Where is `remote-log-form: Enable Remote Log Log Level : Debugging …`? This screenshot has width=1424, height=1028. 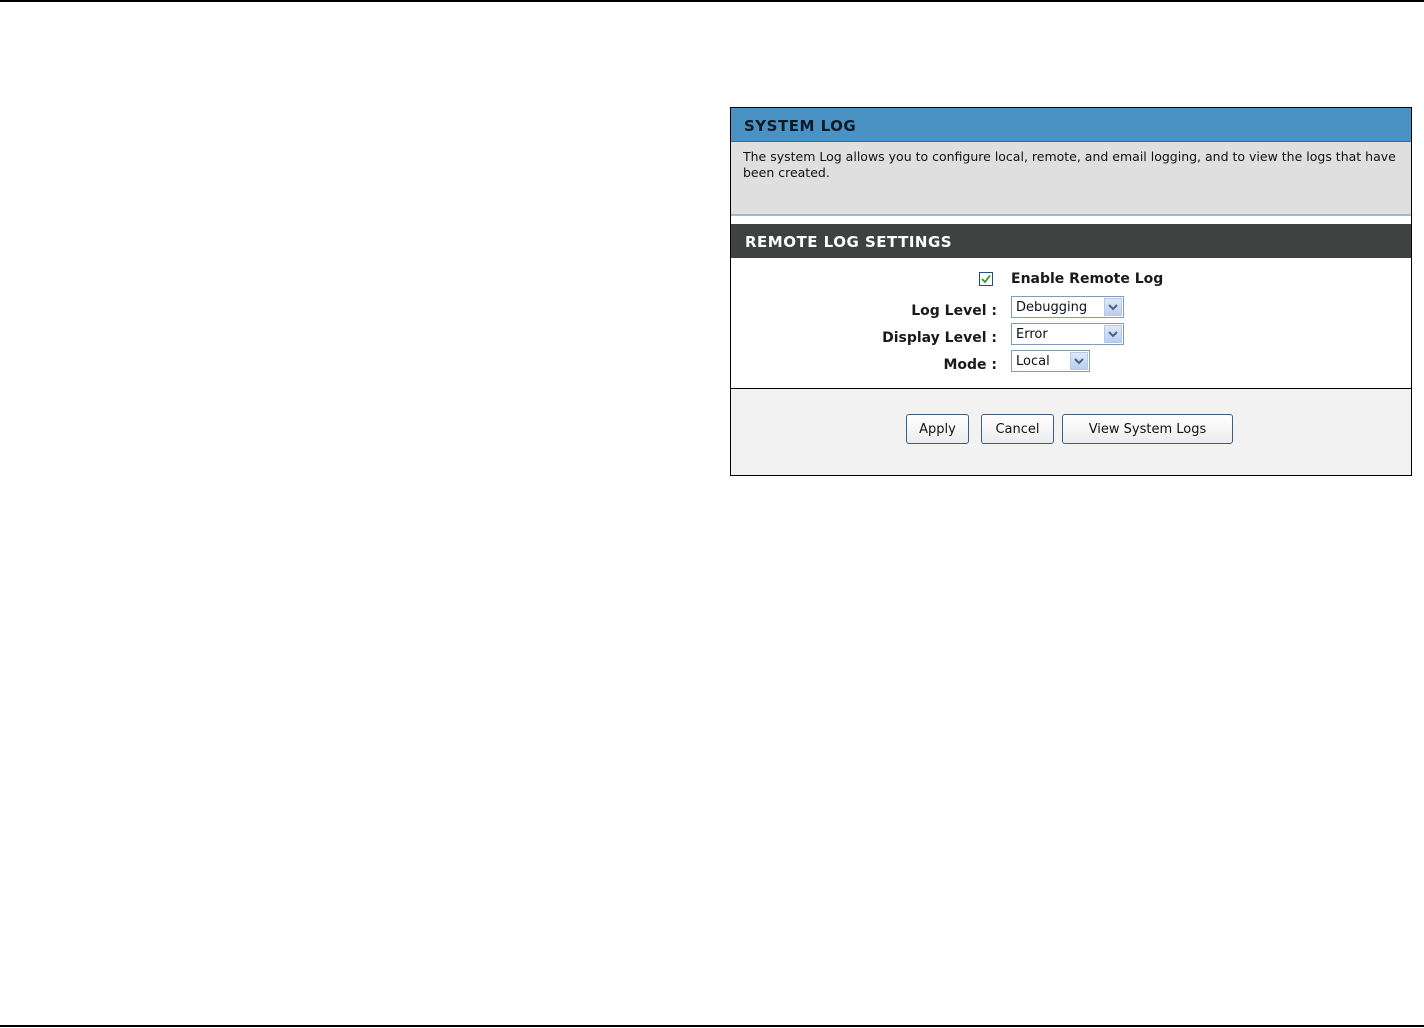
remote-log-form: Enable Remote Log Log Level : Debugging … is located at coordinates (1071, 323).